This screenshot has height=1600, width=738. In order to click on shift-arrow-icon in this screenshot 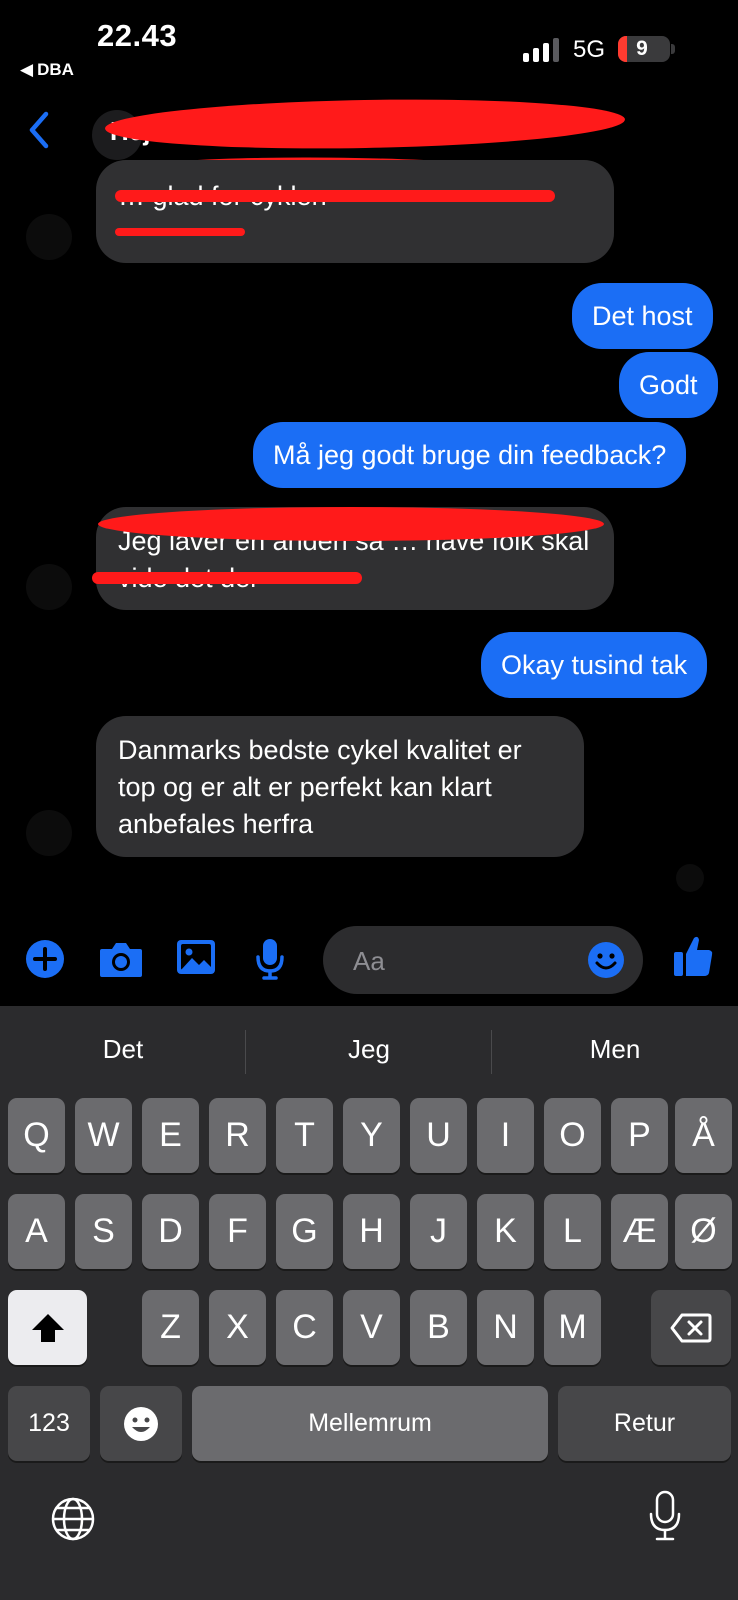, I will do `click(47, 1327)`.